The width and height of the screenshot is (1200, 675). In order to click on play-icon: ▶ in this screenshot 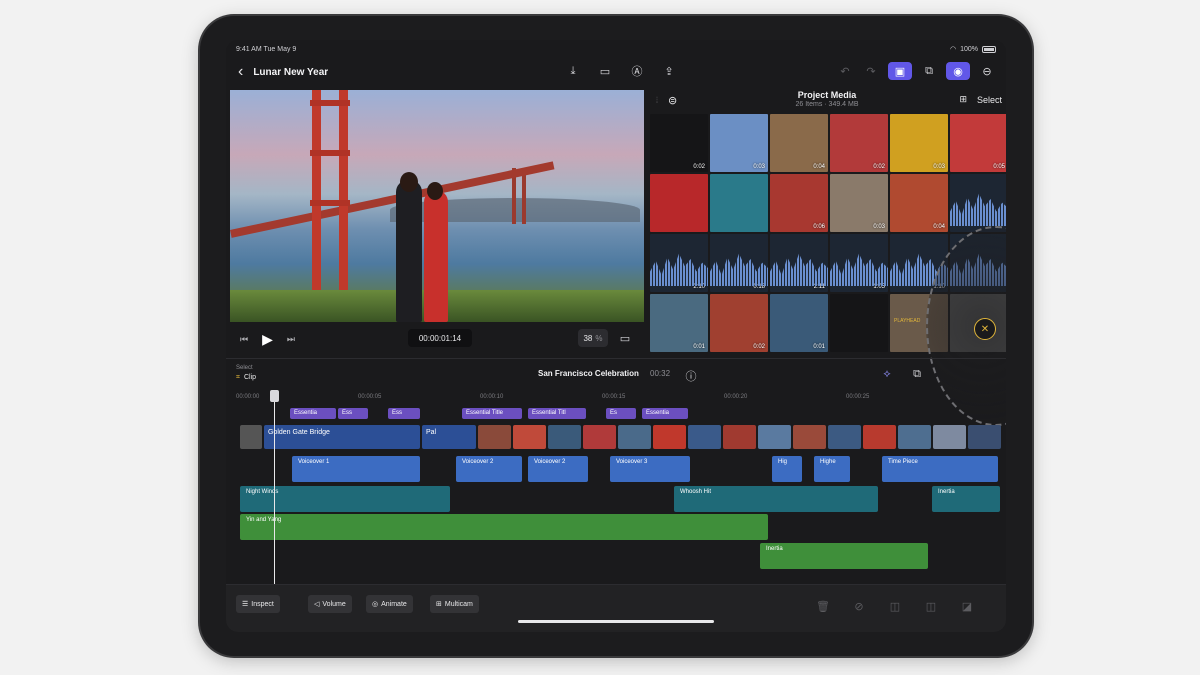, I will do `click(267, 339)`.